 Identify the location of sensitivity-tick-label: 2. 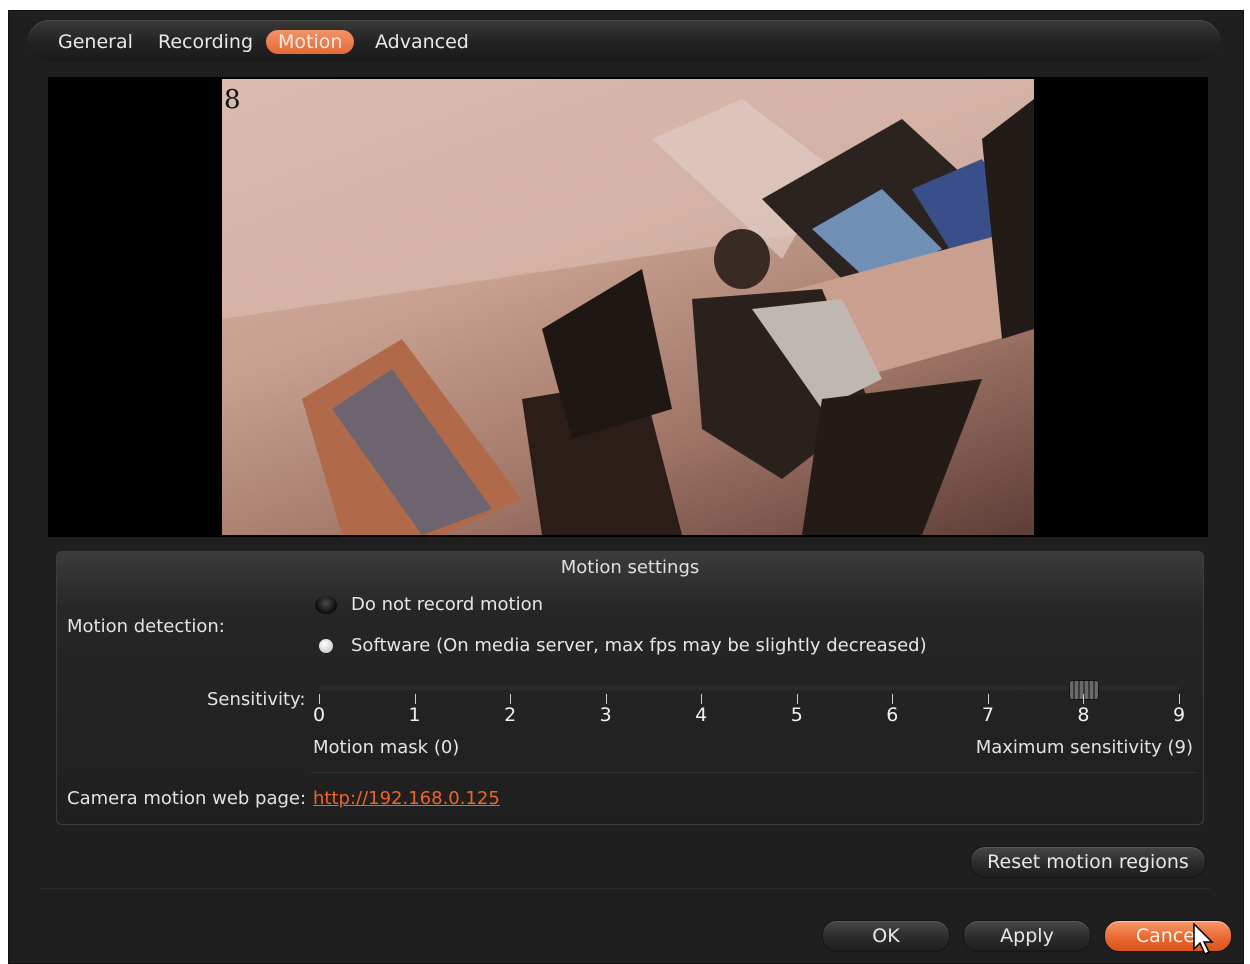
(510, 715).